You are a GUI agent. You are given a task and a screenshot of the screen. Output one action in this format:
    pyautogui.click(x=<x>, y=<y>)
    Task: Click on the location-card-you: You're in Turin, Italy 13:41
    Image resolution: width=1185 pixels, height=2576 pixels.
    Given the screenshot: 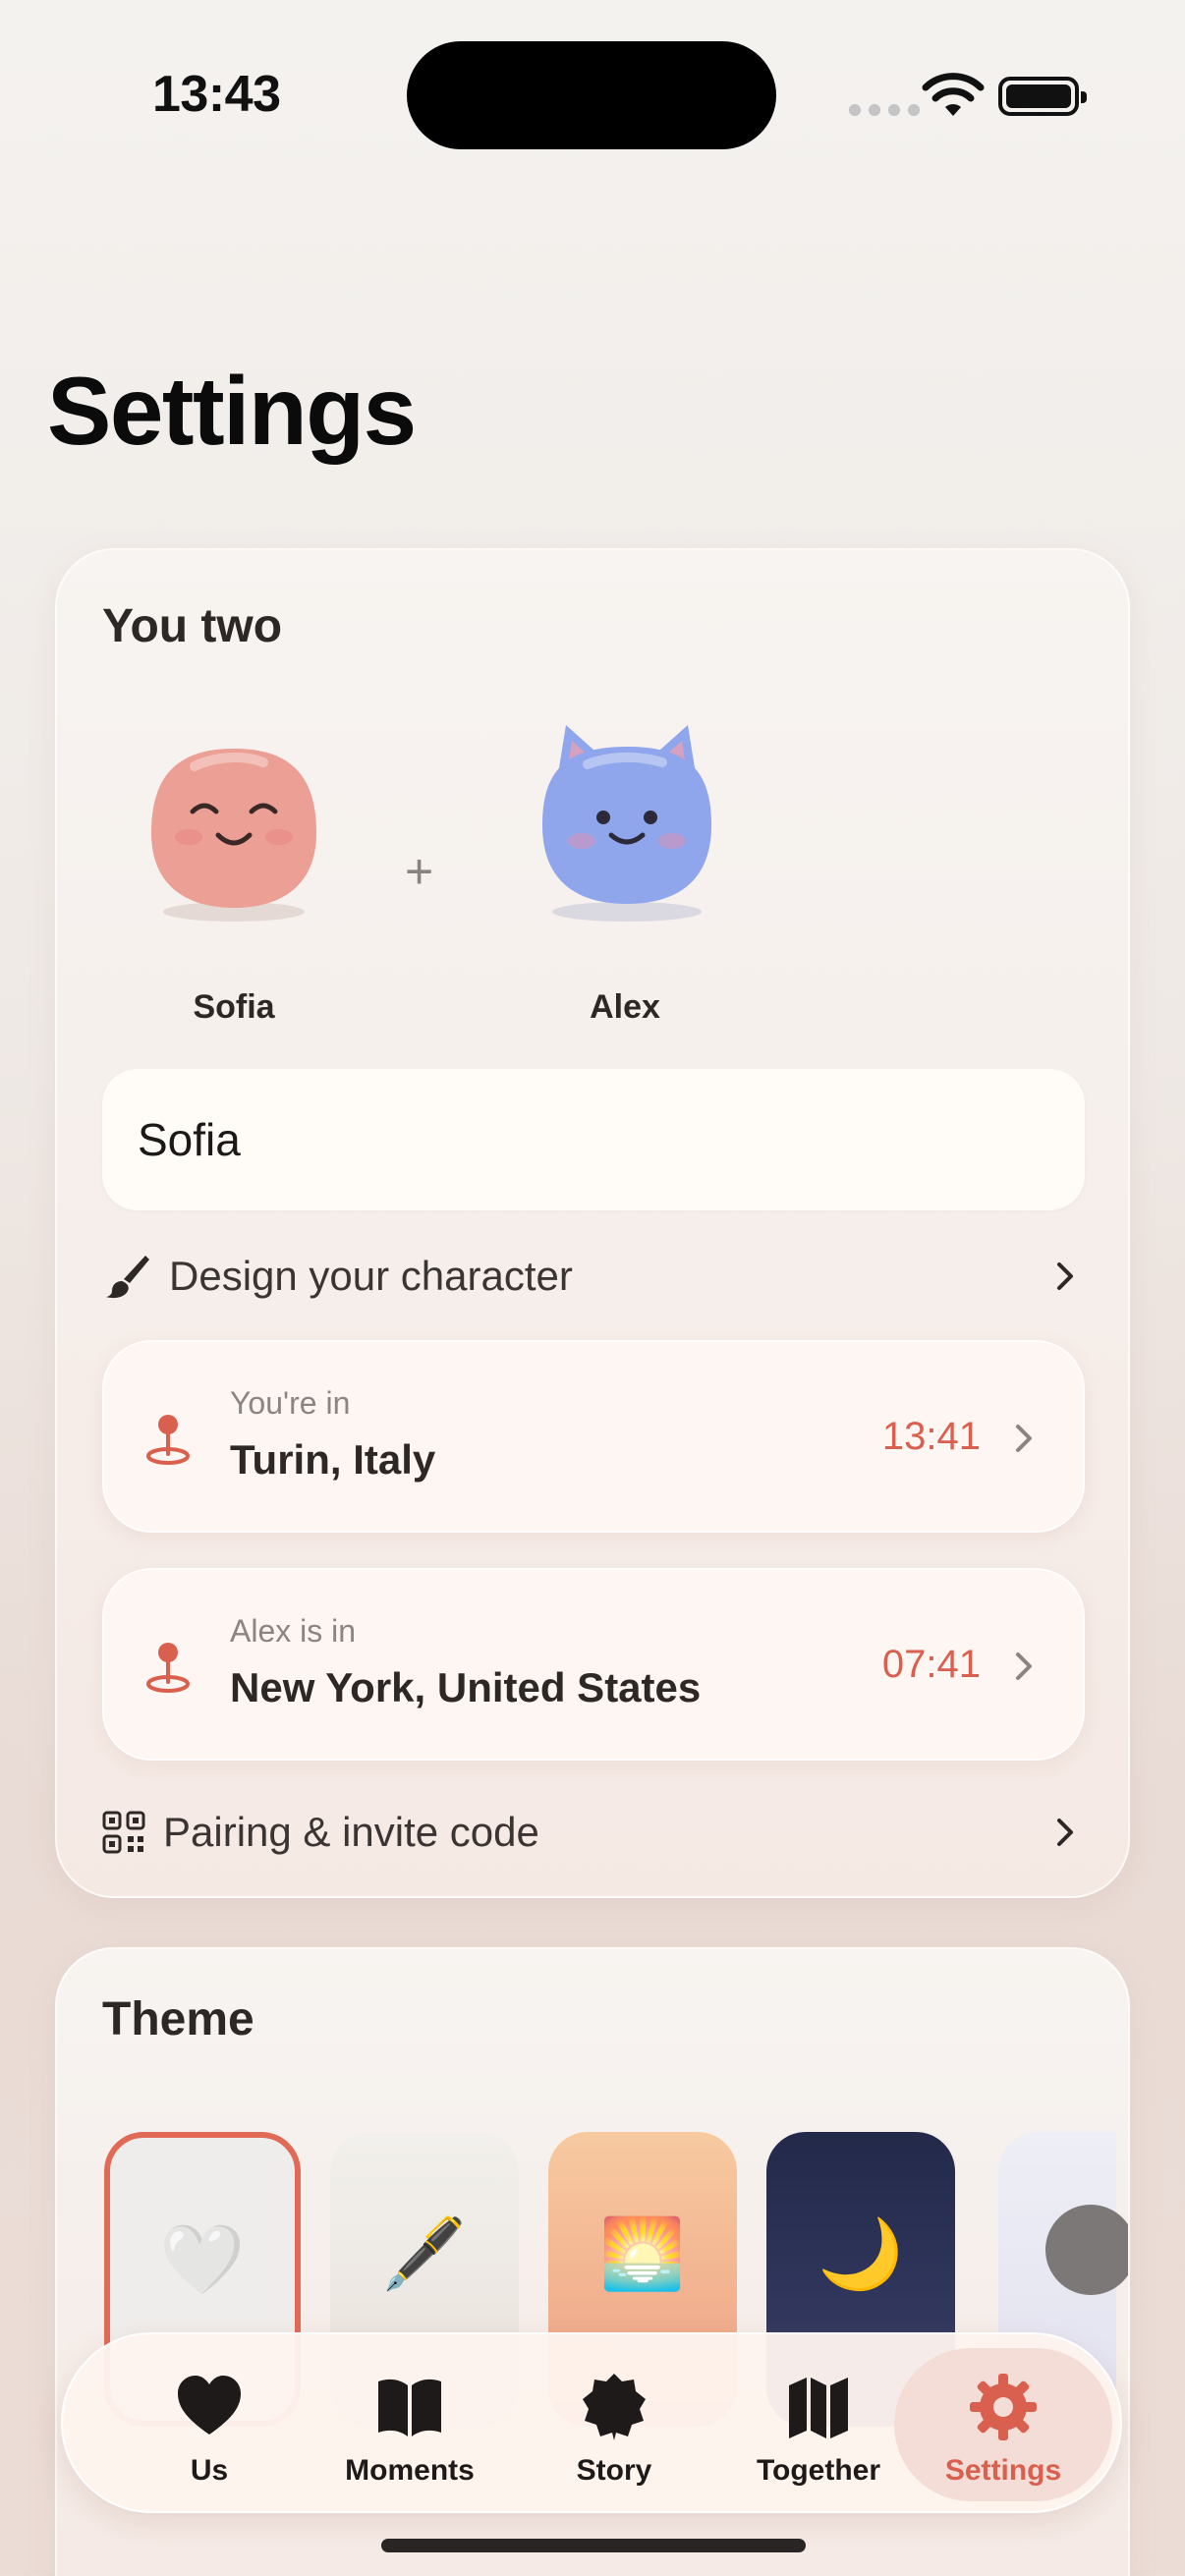 What is the action you would take?
    pyautogui.click(x=594, y=1436)
    